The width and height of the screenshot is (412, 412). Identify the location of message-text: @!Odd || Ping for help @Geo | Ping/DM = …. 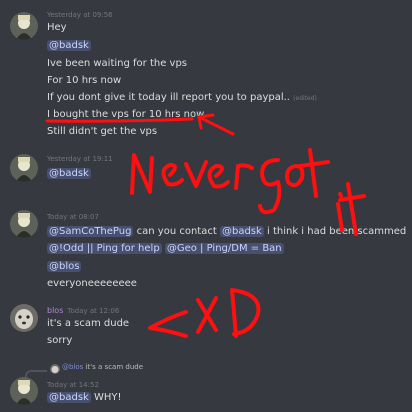
(165, 249).